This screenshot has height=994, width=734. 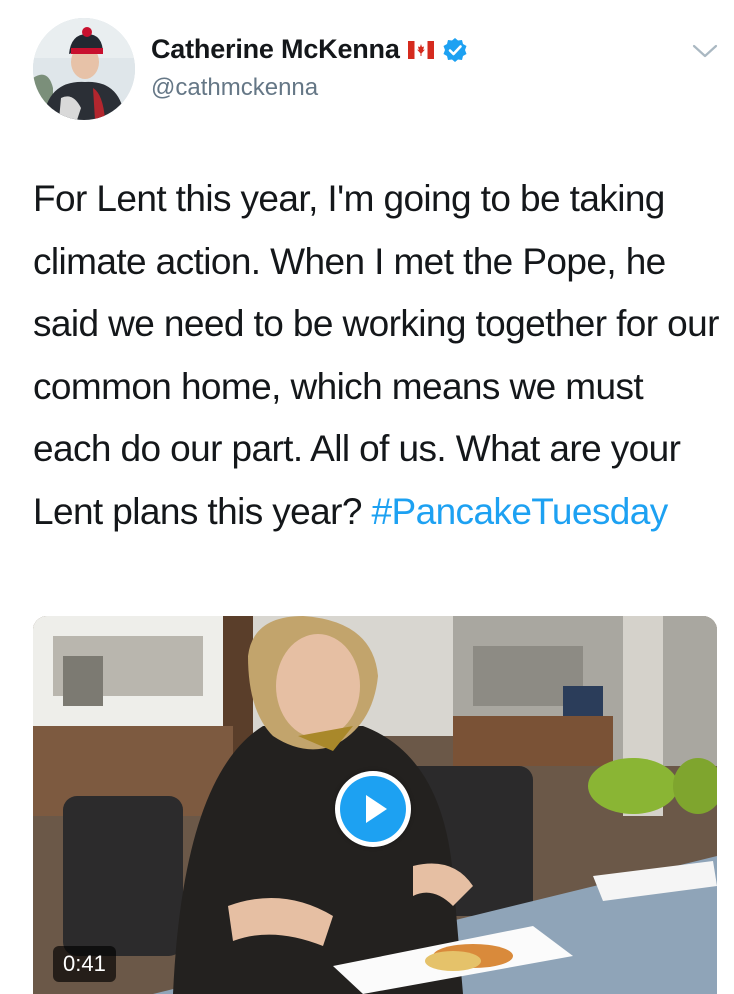 I want to click on hashtag-link: #PancakeTuesday, so click(x=520, y=511).